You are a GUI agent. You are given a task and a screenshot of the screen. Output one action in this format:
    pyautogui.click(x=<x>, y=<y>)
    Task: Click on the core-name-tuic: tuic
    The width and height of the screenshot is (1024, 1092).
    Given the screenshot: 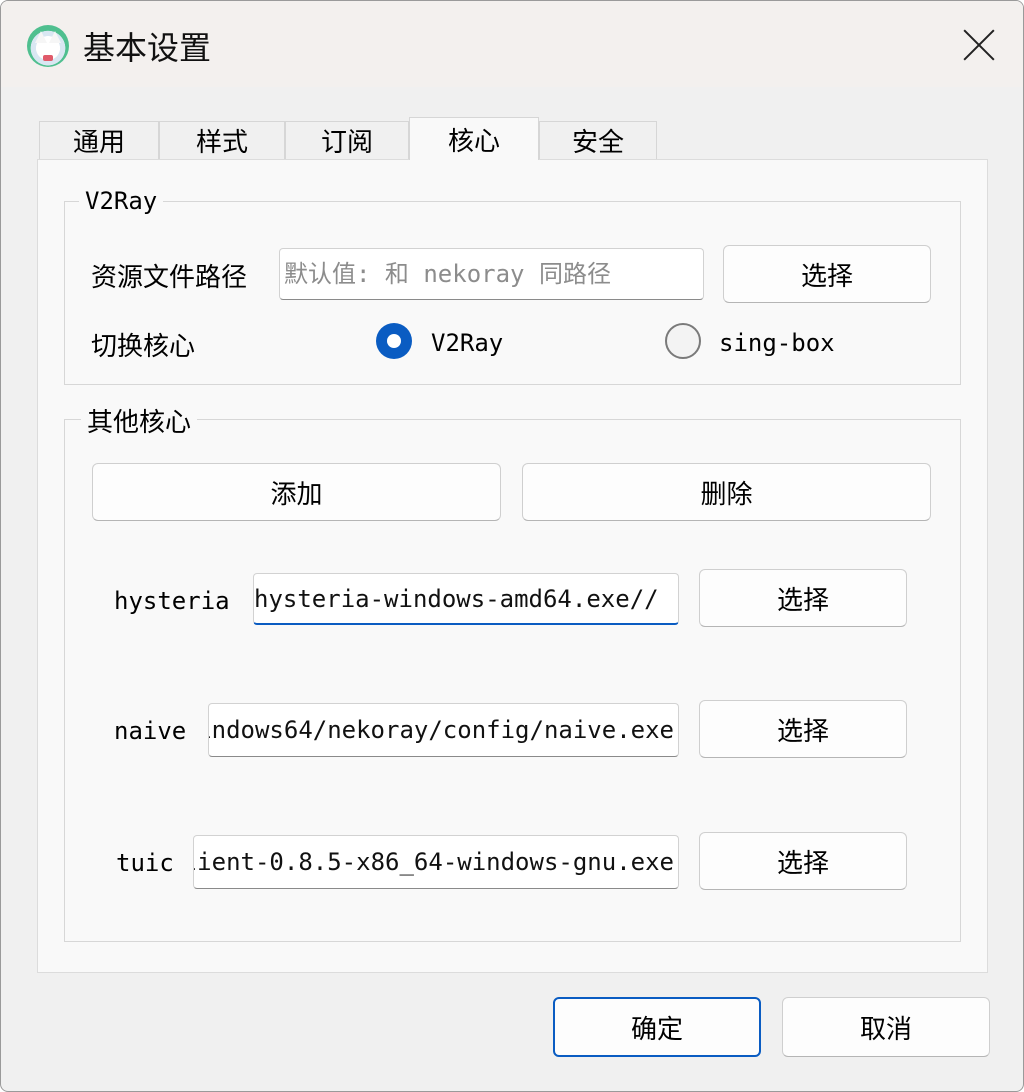 What is the action you would take?
    pyautogui.click(x=145, y=863)
    